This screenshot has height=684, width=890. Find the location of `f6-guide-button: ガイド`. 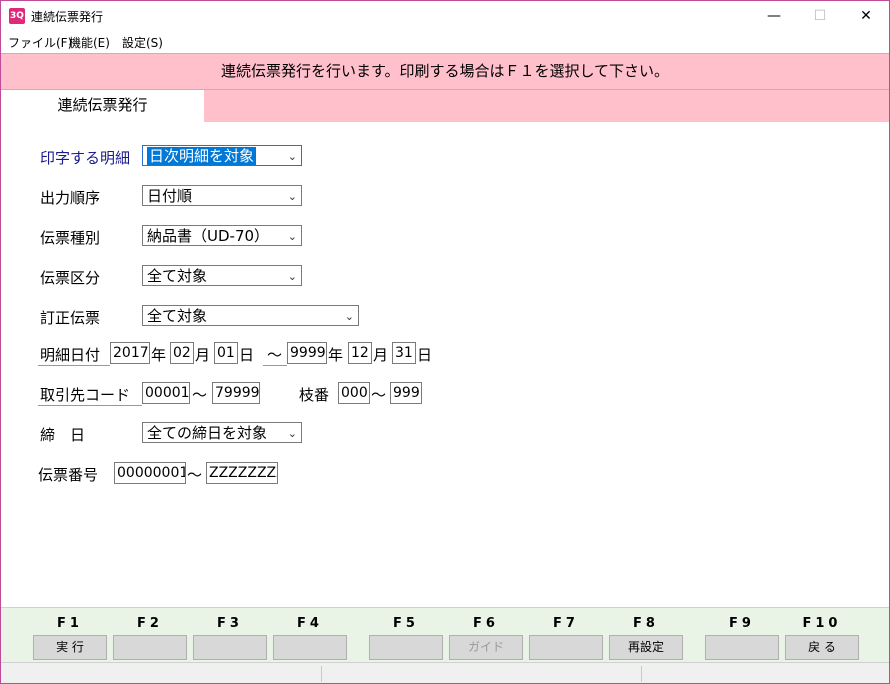

f6-guide-button: ガイド is located at coordinates (486, 647).